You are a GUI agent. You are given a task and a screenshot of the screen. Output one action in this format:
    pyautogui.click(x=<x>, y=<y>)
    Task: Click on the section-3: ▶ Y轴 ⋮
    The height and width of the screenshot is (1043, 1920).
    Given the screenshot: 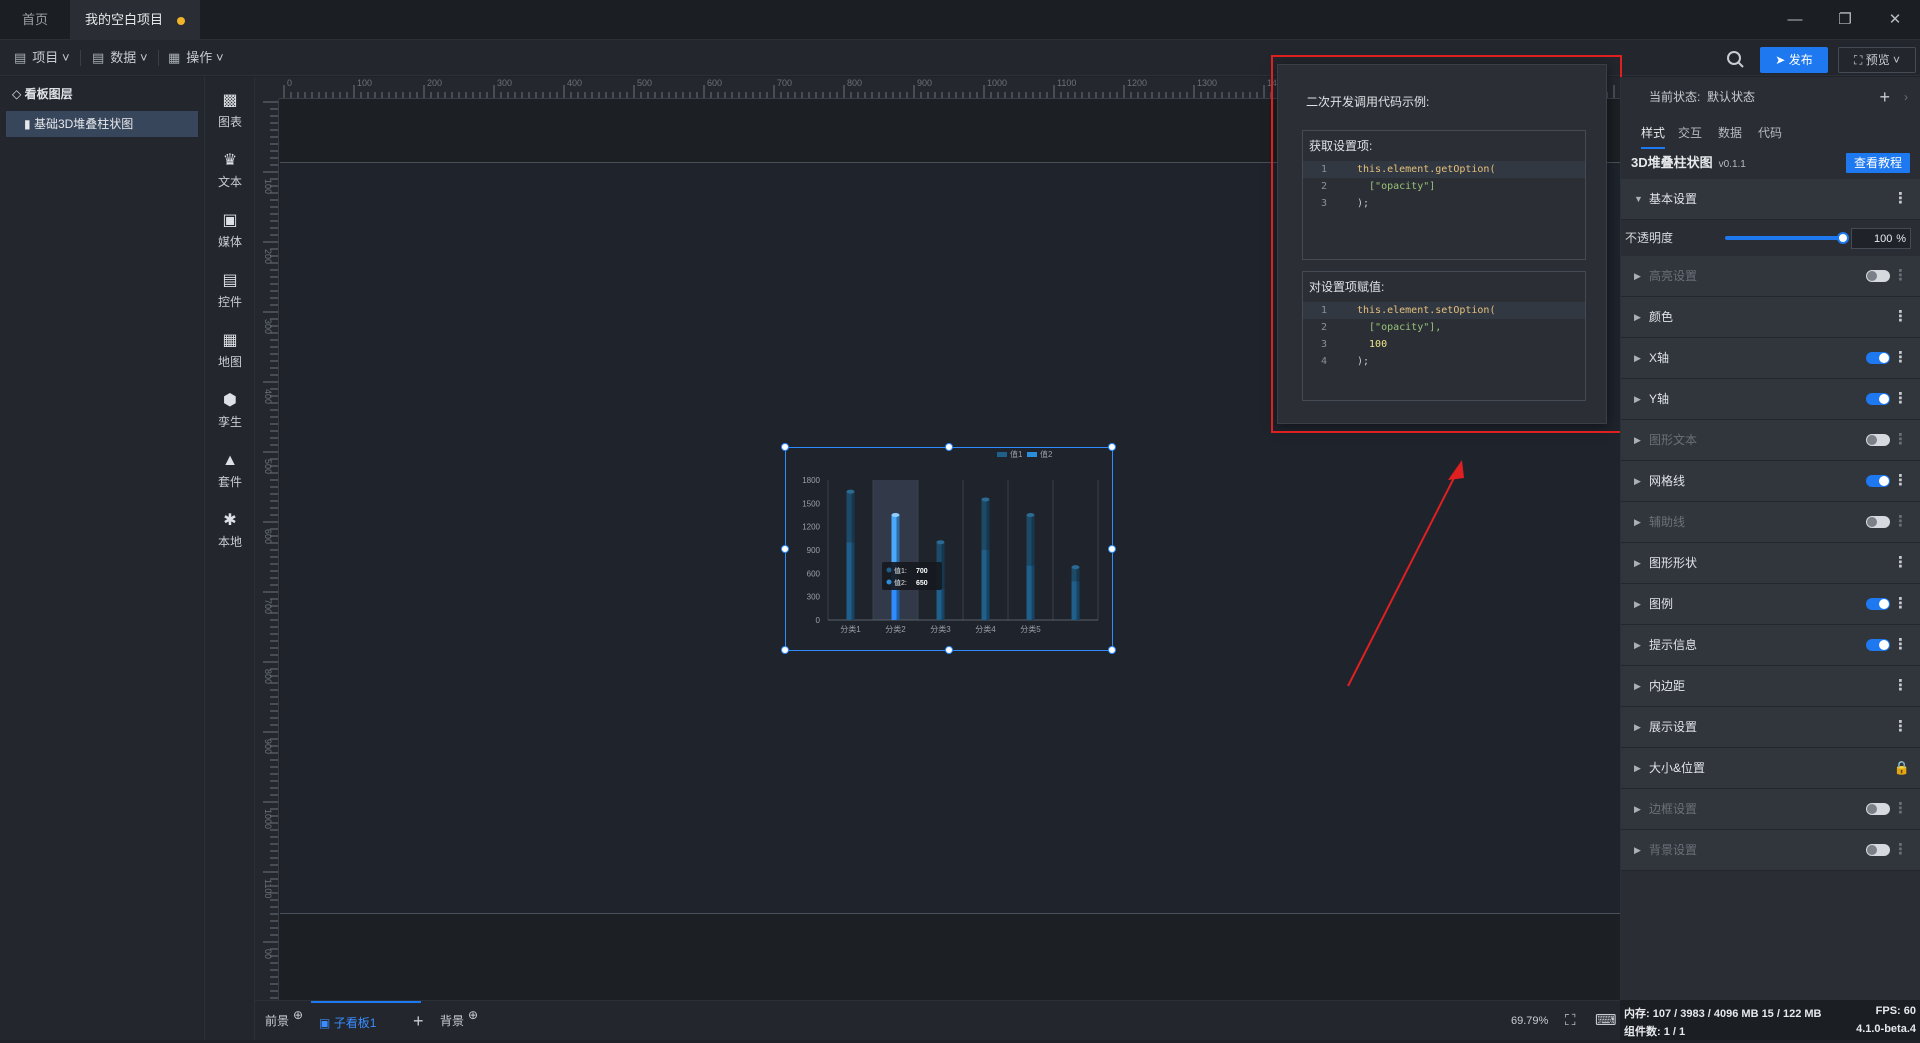 What is the action you would take?
    pyautogui.click(x=1770, y=399)
    